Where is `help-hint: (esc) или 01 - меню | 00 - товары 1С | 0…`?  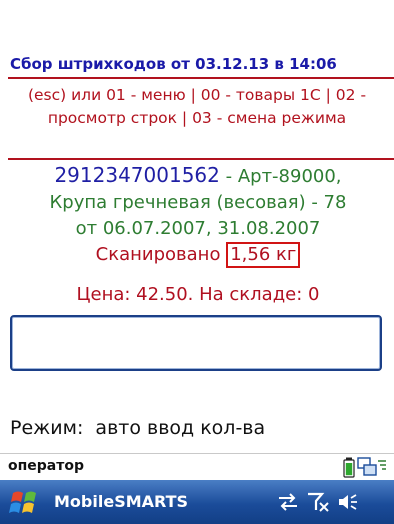
help-hint: (esc) или 01 - меню | 00 - товары 1С | 0… is located at coordinates (197, 106).